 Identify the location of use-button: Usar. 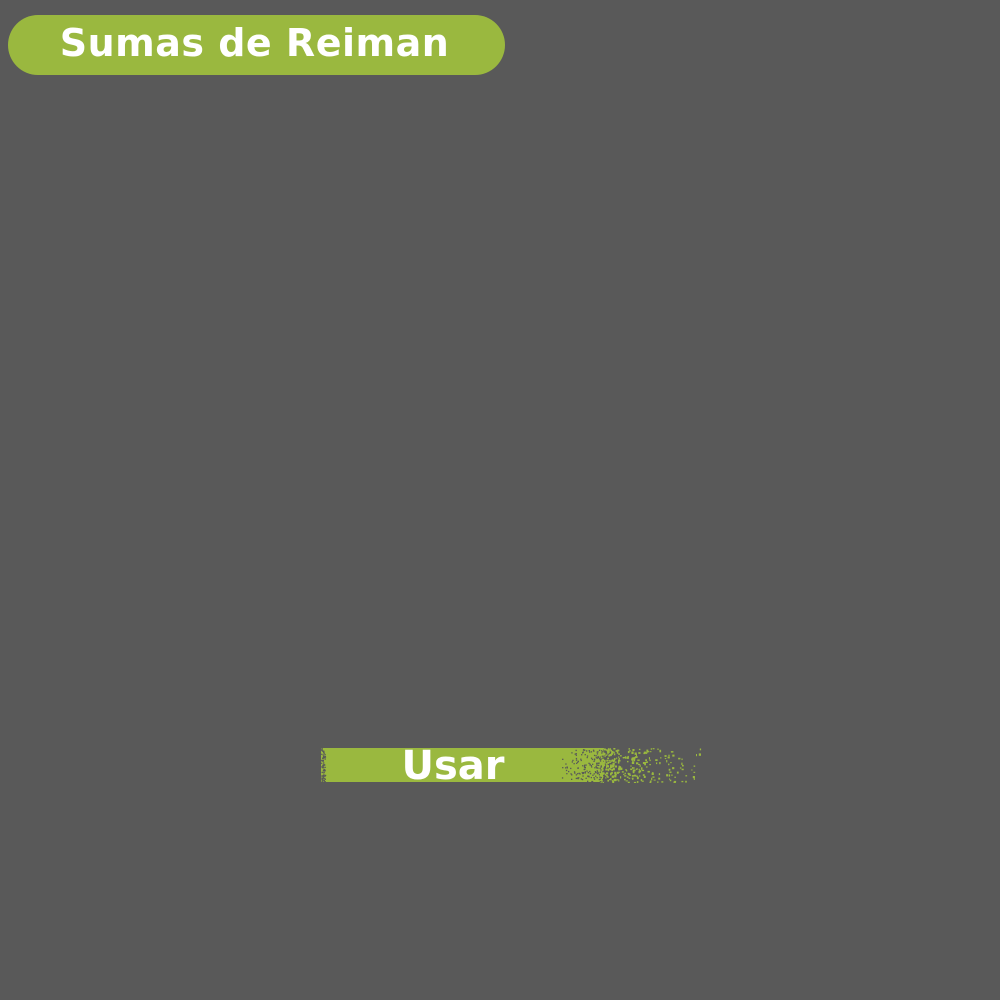
(511, 766).